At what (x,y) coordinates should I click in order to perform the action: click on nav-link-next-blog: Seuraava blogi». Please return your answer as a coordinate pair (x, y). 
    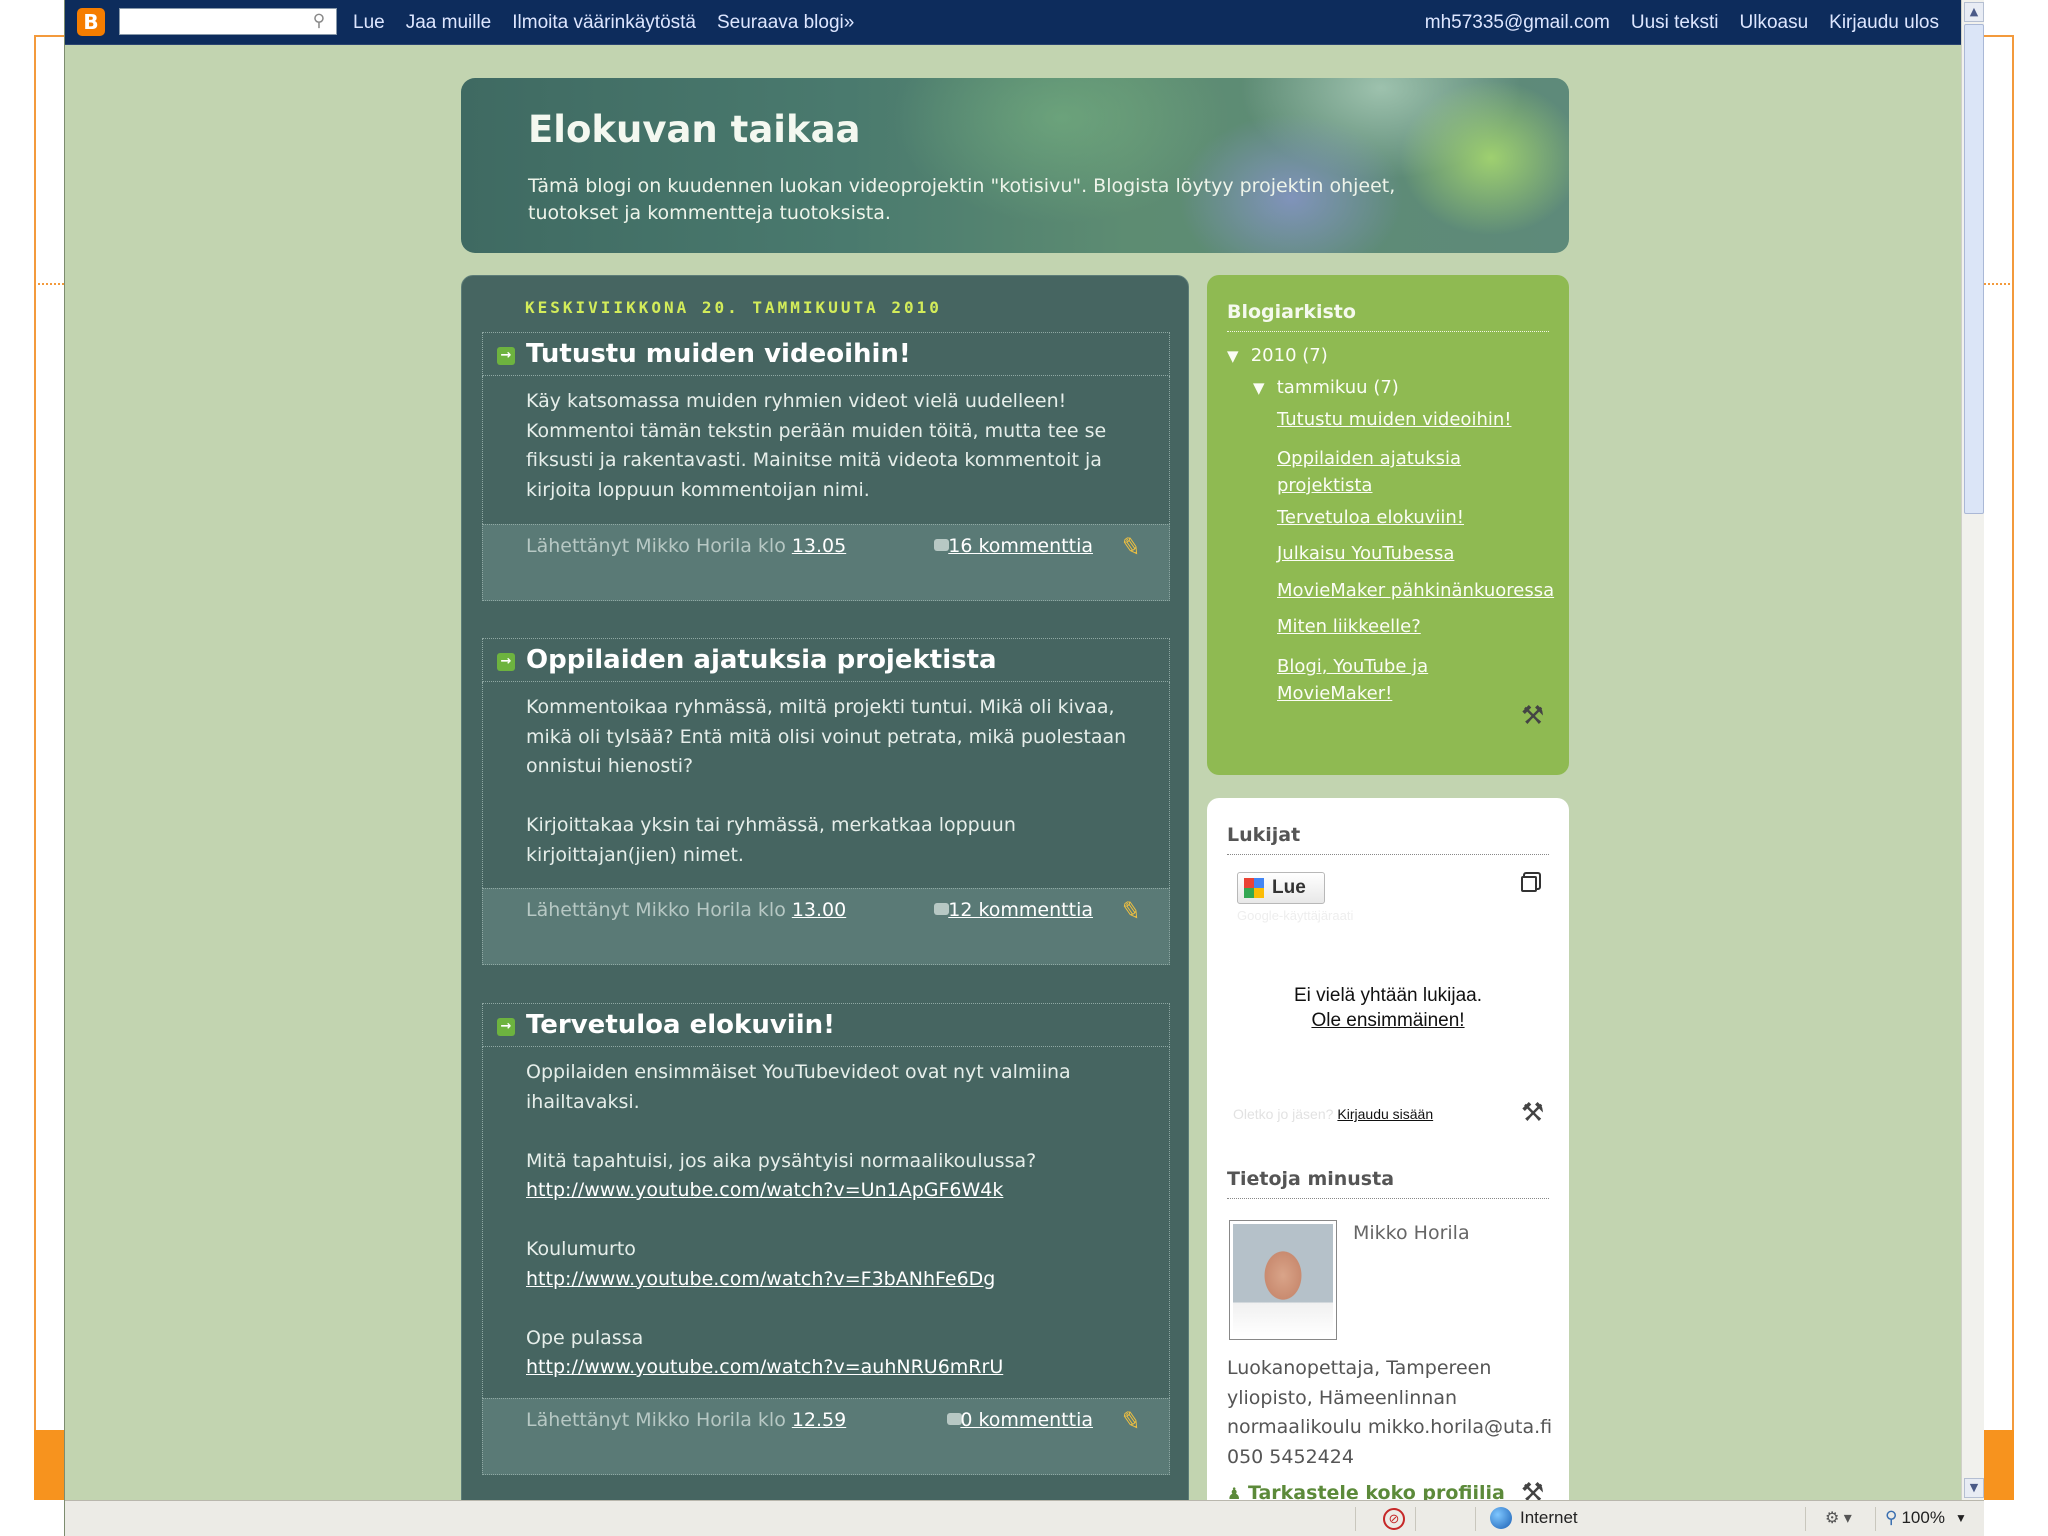
    Looking at the image, I should click on (785, 23).